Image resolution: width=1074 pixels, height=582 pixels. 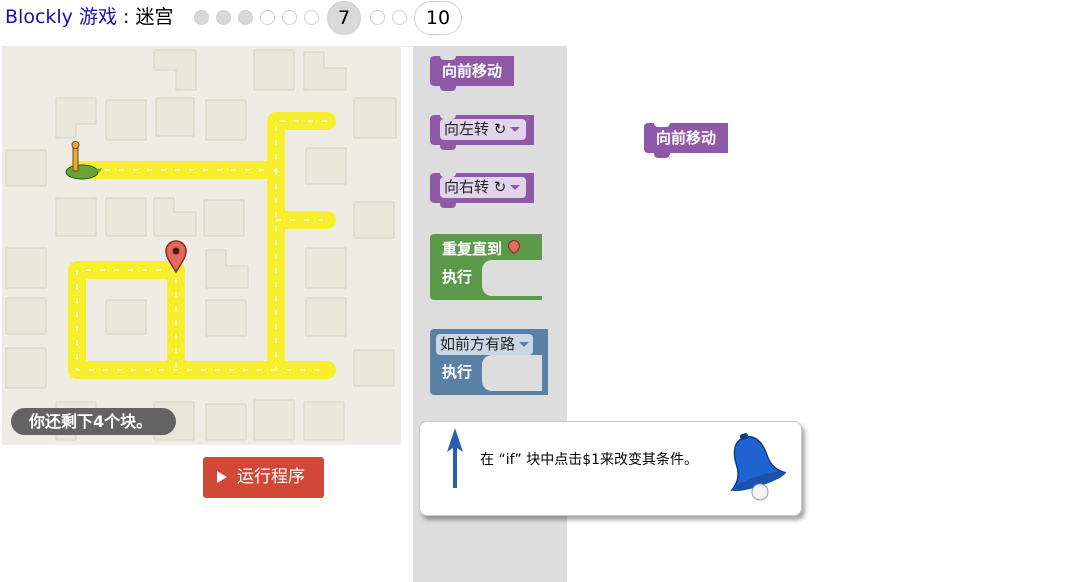 I want to click on level-6-link, so click(x=311, y=17).